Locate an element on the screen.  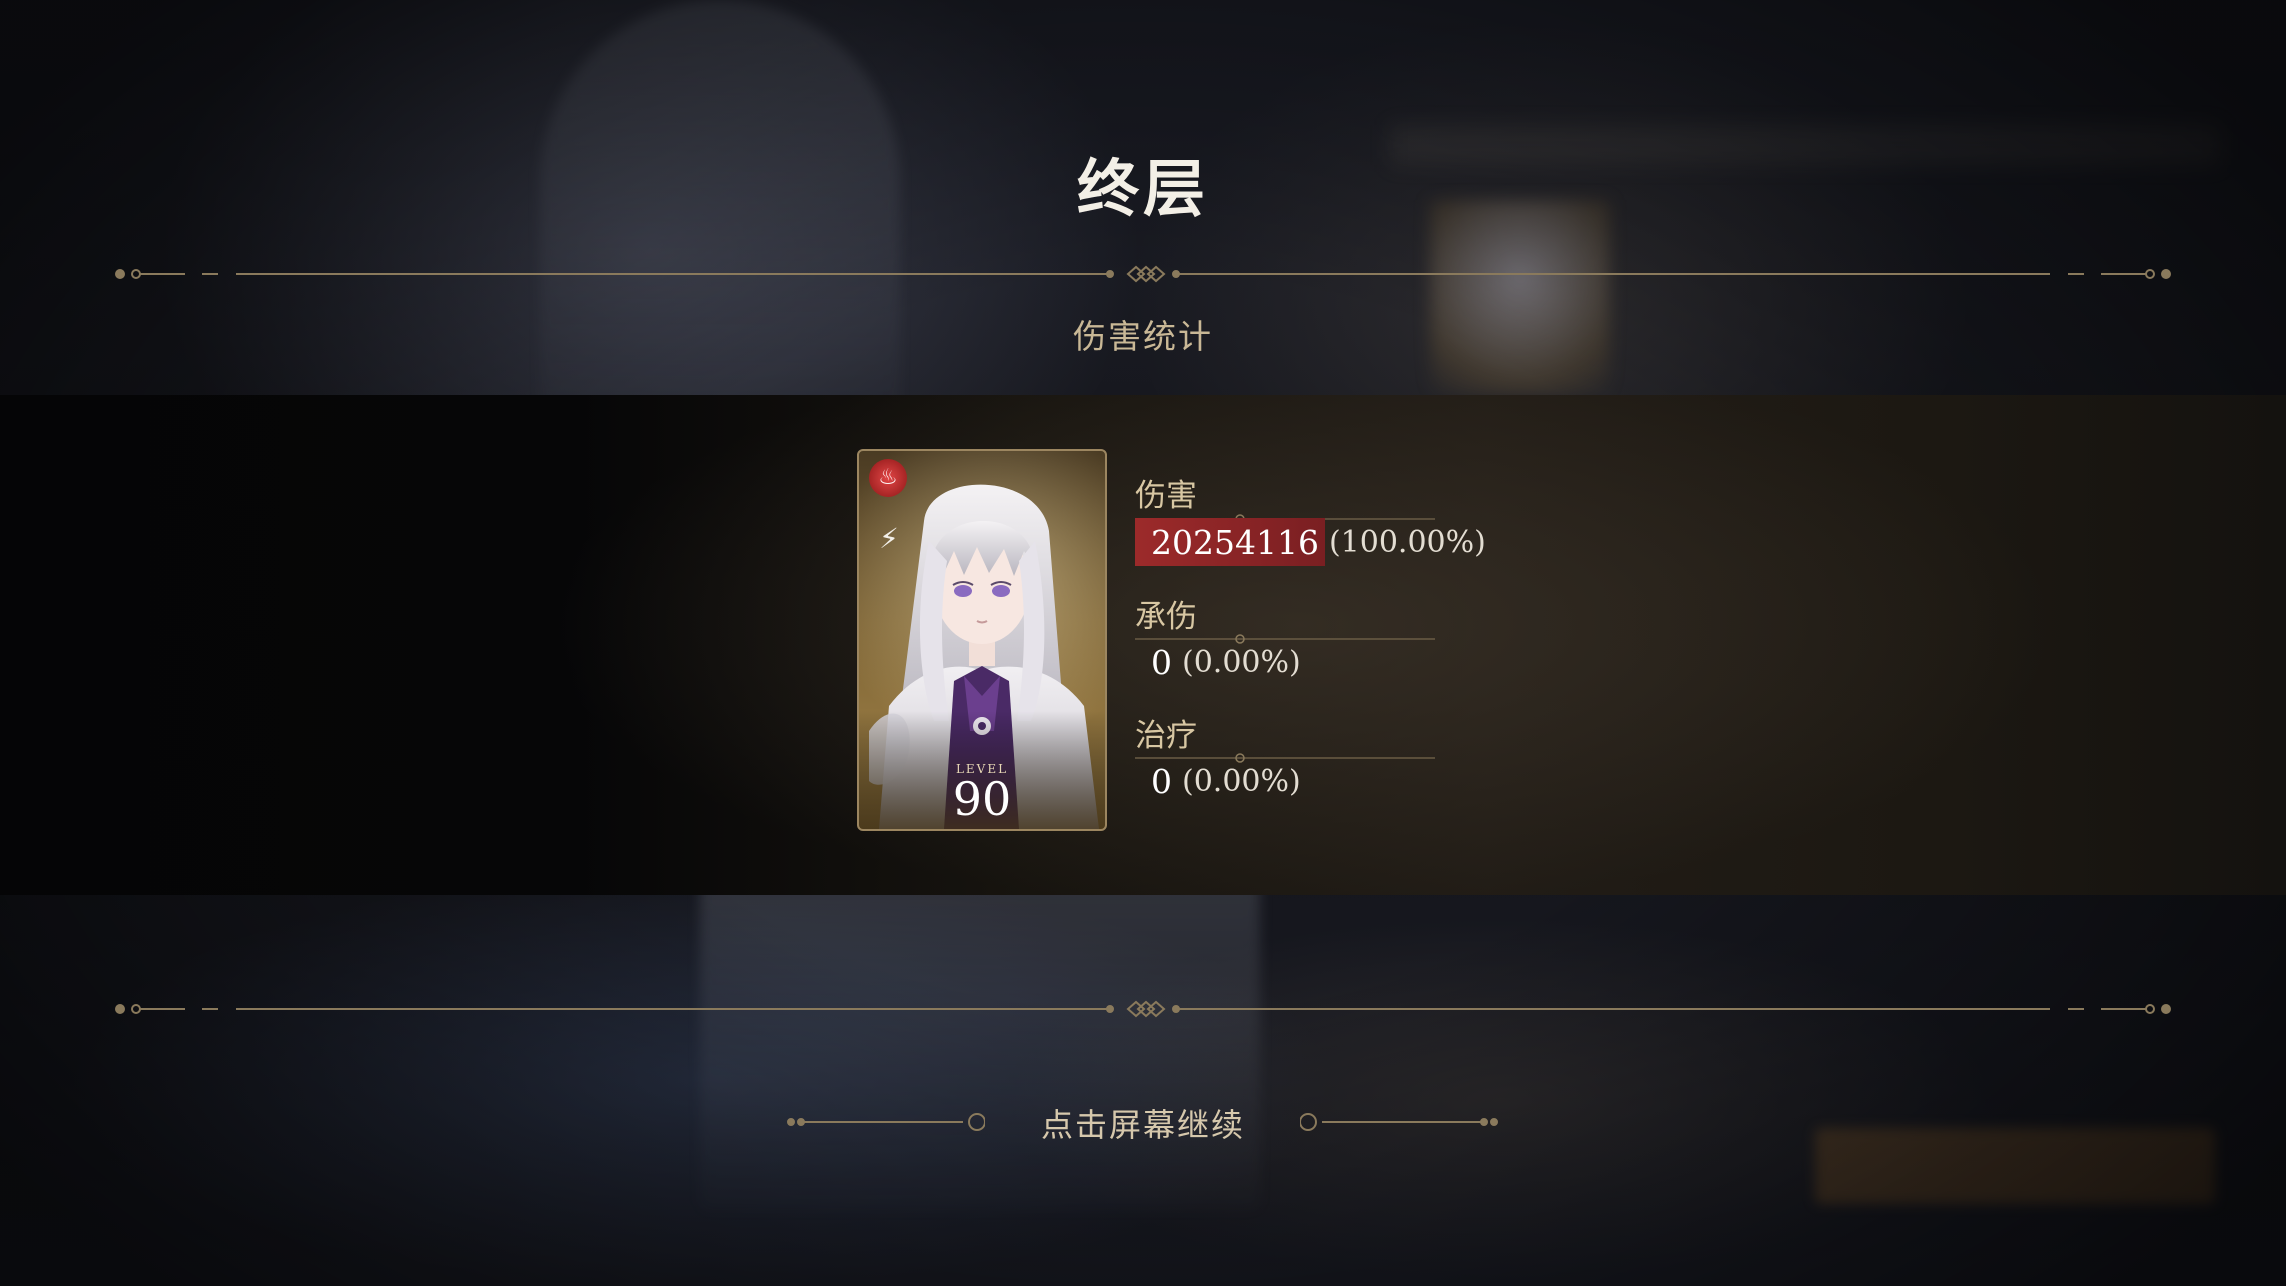
damage-taken-value: 0 is located at coordinates (1161, 662).